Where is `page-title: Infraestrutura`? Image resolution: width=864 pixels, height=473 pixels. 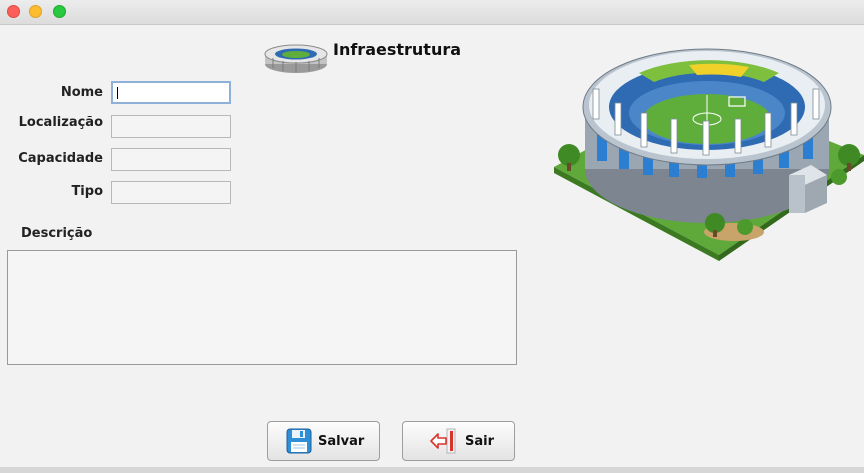
page-title: Infraestrutura is located at coordinates (397, 49).